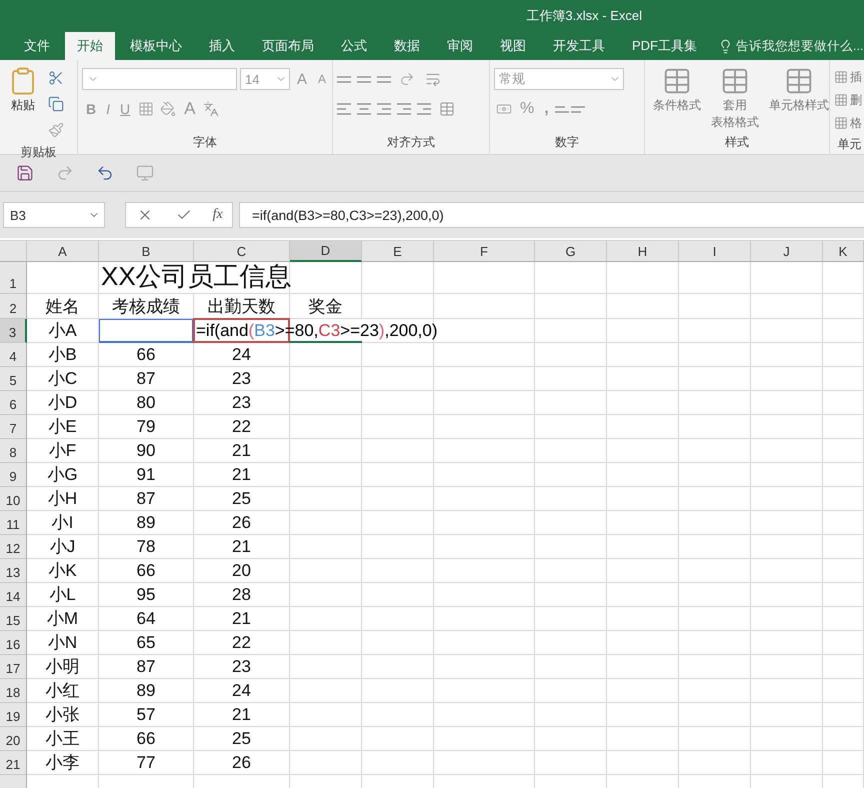 This screenshot has height=788, width=864. I want to click on column-header: J, so click(787, 251).